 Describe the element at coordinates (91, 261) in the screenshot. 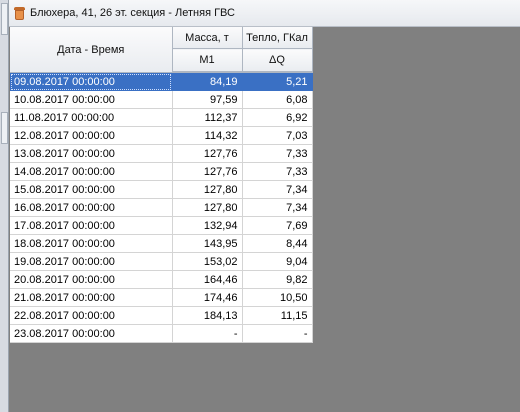

I see `cell-datetime: 19.08.2017 00:00:00` at that location.